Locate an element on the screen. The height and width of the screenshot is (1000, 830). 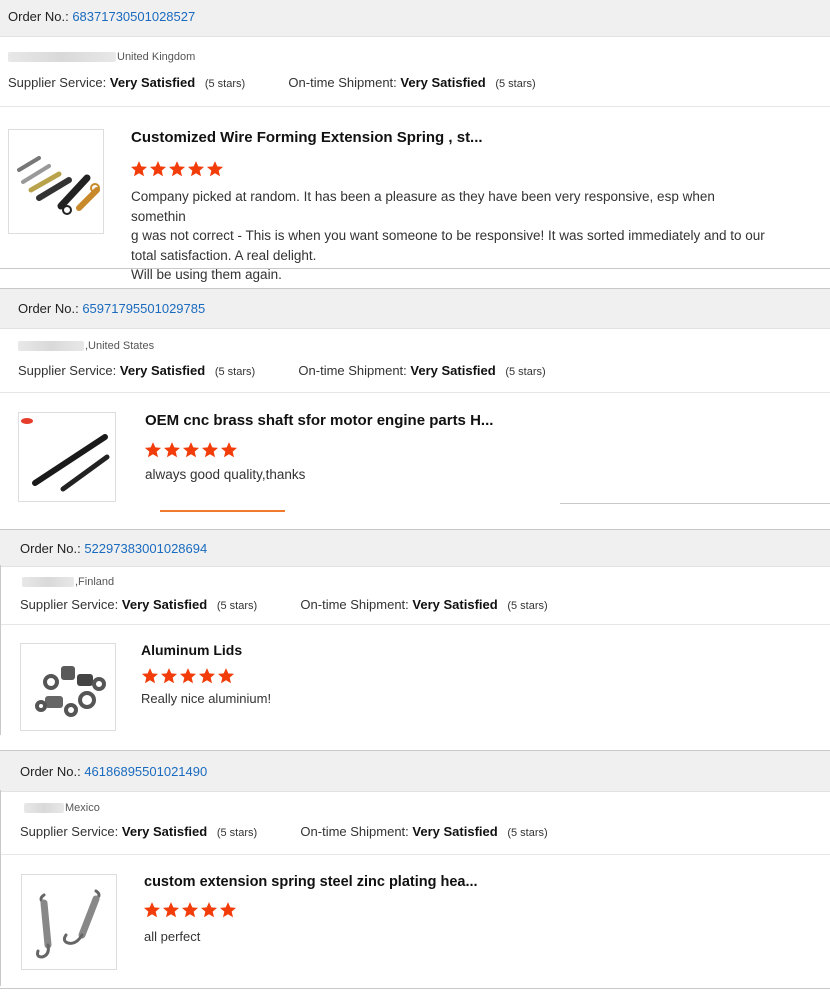
review-line: always good quality,thanks is located at coordinates (225, 474).